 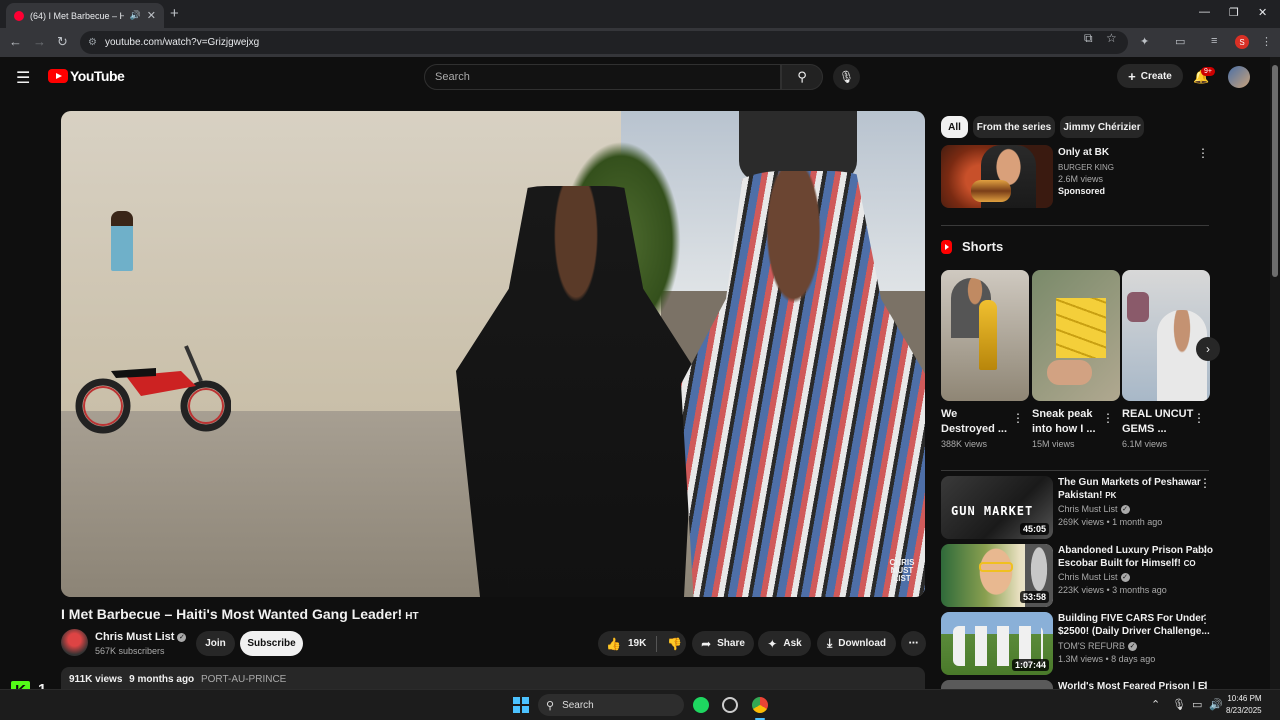 I want to click on clock-date: 8/23/2025, so click(x=1244, y=710).